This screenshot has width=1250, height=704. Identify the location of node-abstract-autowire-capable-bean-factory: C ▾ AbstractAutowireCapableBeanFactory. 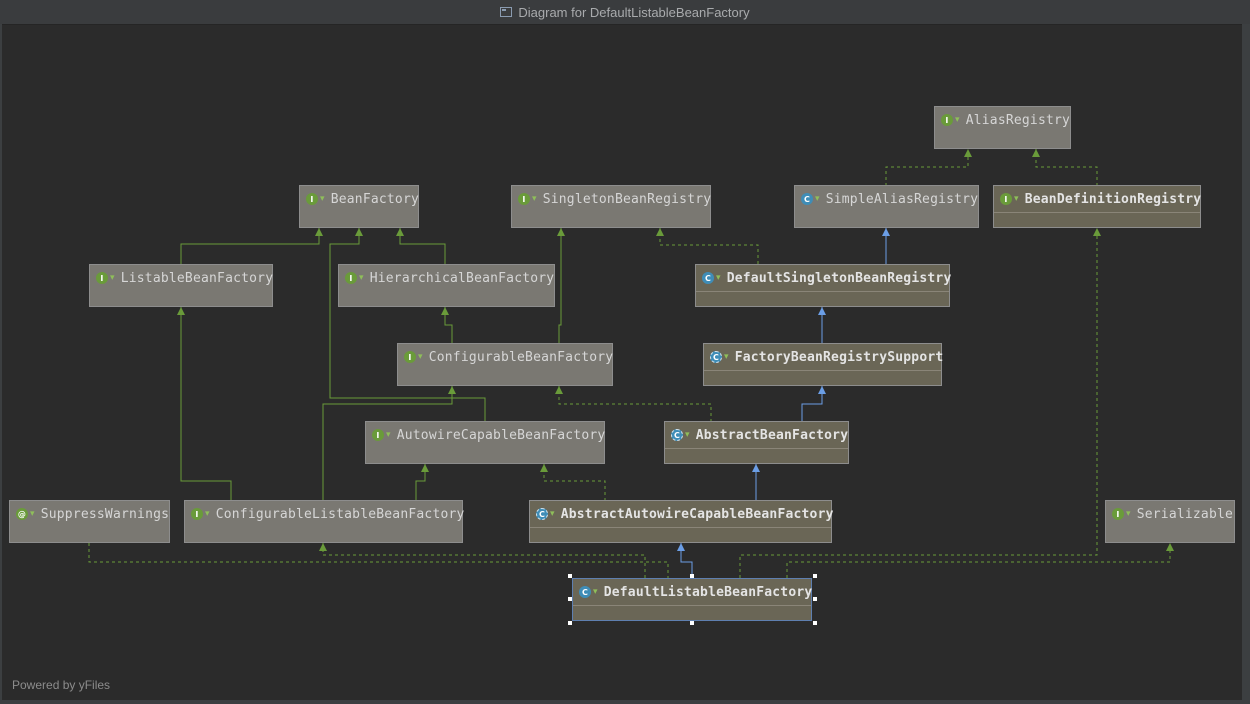
(681, 521).